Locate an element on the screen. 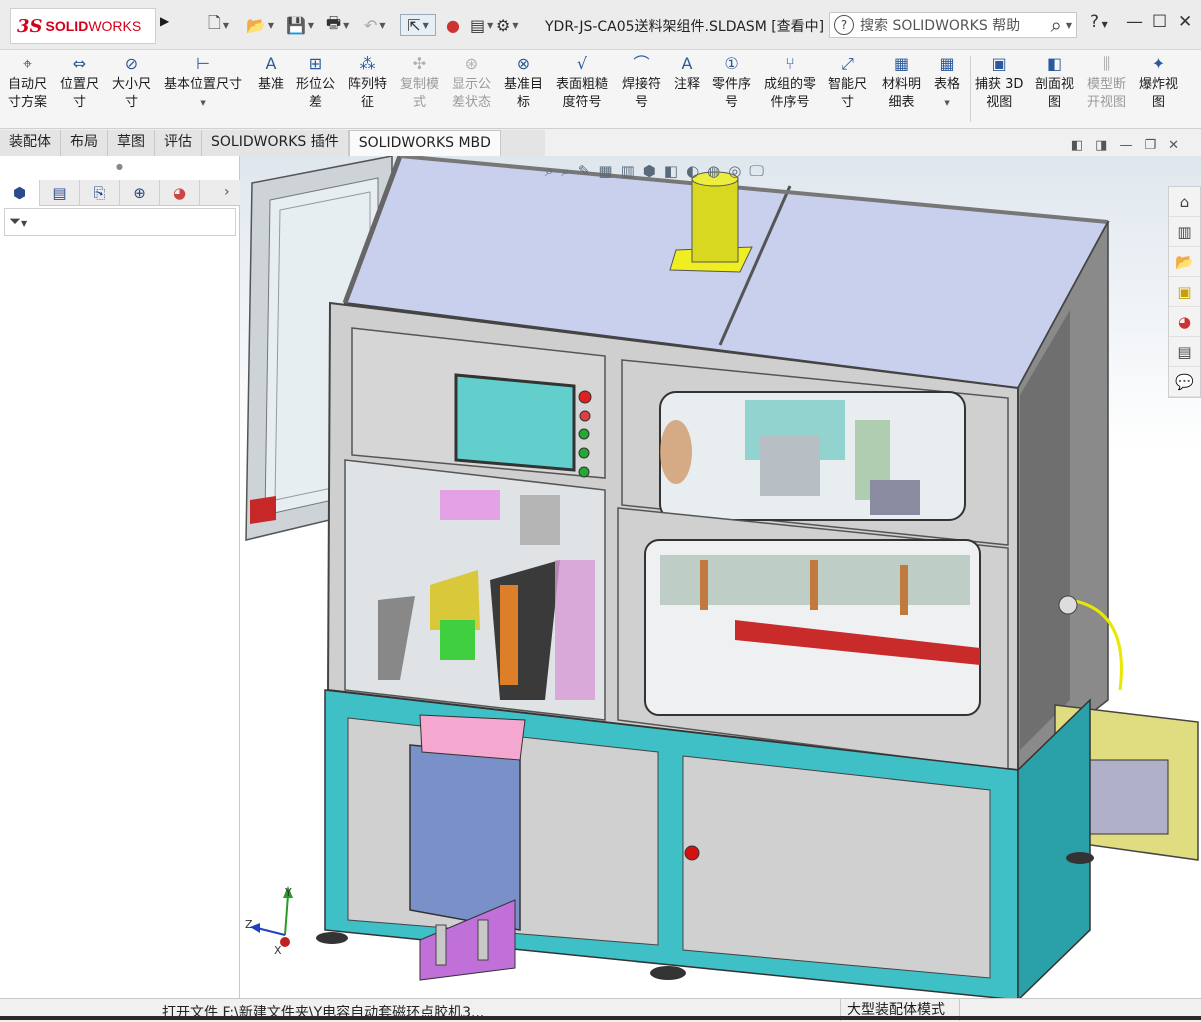  zoom-to-area-icon: ⌕ is located at coordinates (565, 171).